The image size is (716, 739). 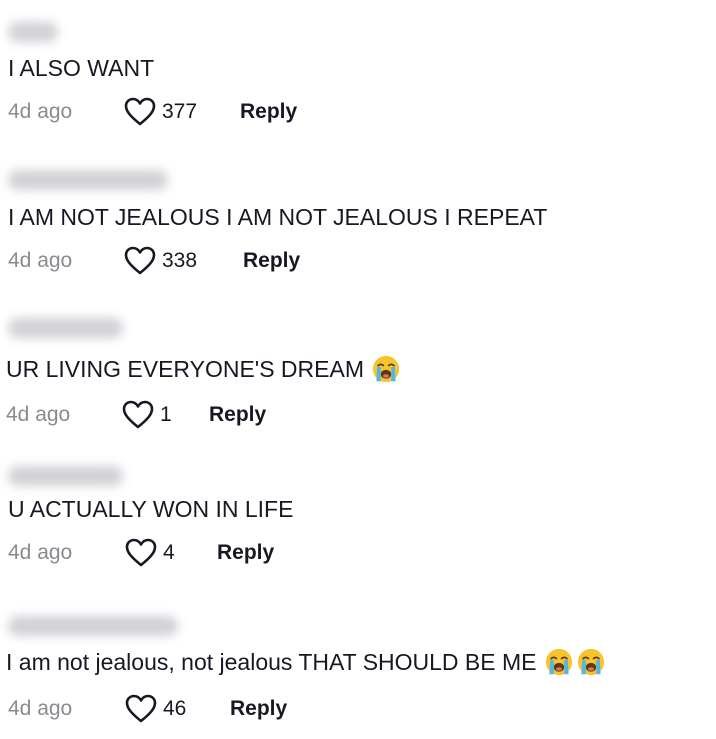 I want to click on like-button: 1, so click(x=147, y=415).